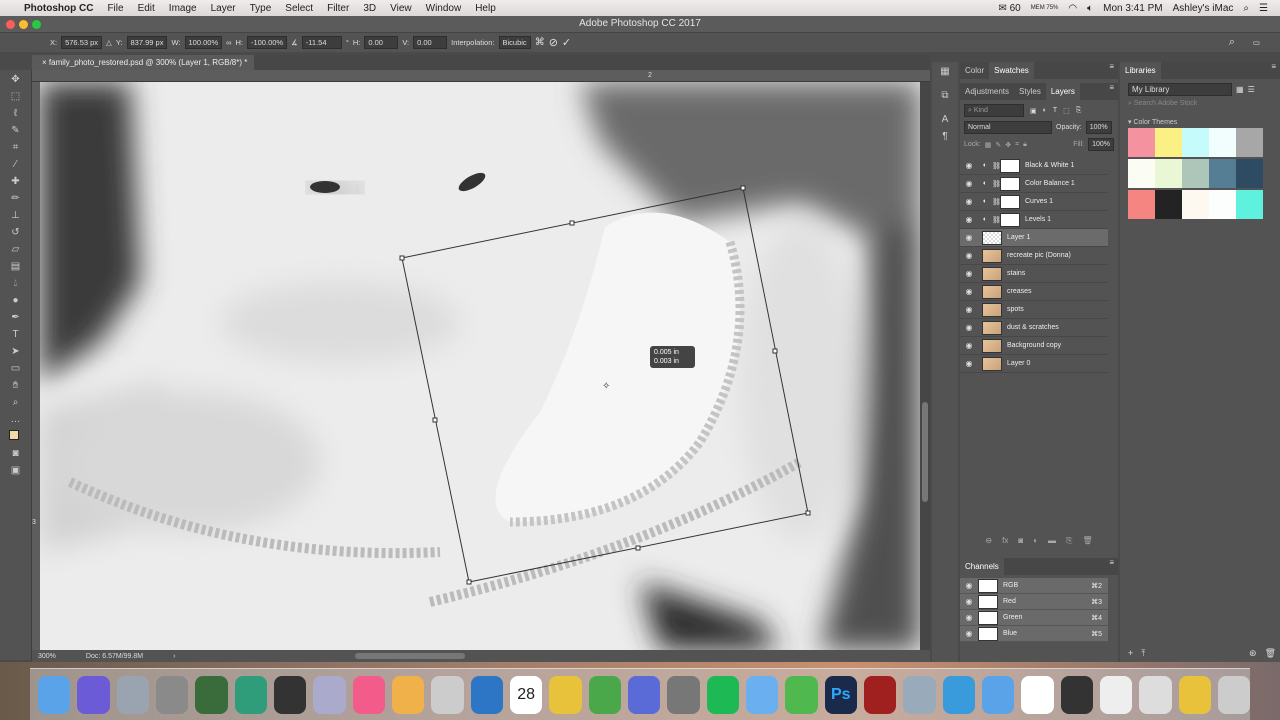  What do you see at coordinates (1098, 127) in the screenshot?
I see `opacity-field: 100%` at bounding box center [1098, 127].